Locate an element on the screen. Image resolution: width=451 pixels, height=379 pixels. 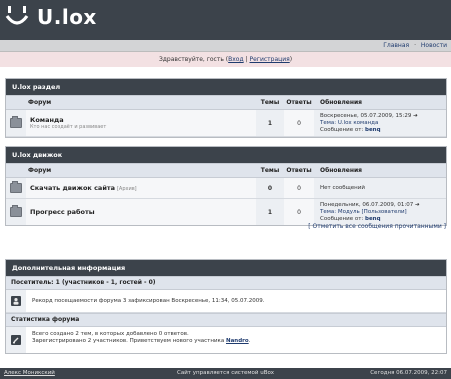
stats-line-2-end: . is located at coordinates (249, 341).